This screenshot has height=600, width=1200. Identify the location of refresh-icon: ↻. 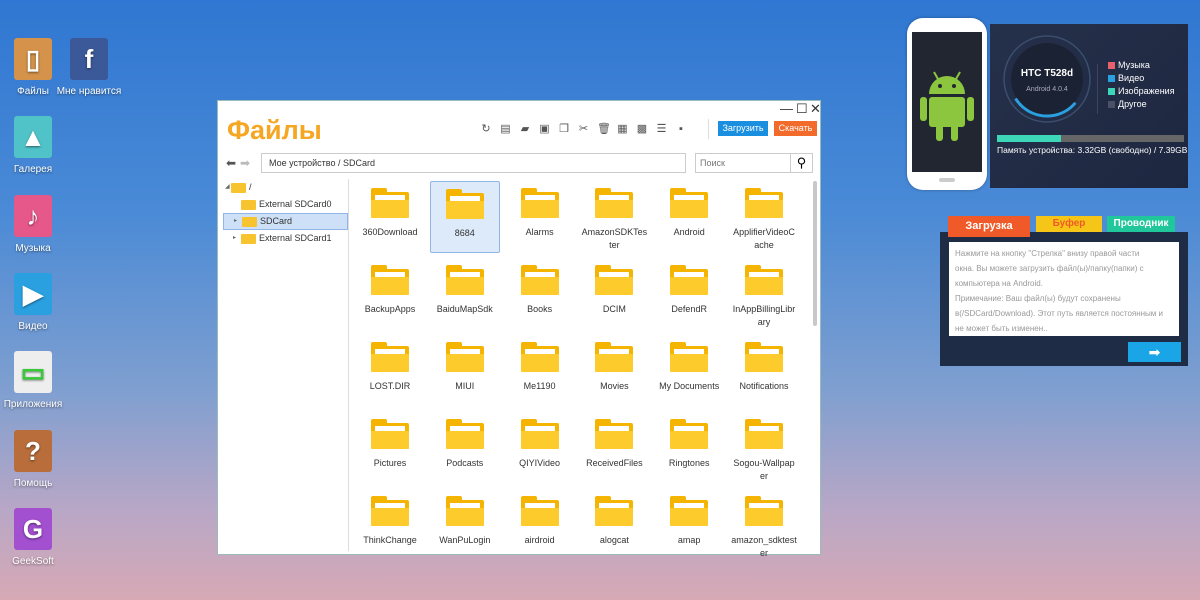
(486, 129).